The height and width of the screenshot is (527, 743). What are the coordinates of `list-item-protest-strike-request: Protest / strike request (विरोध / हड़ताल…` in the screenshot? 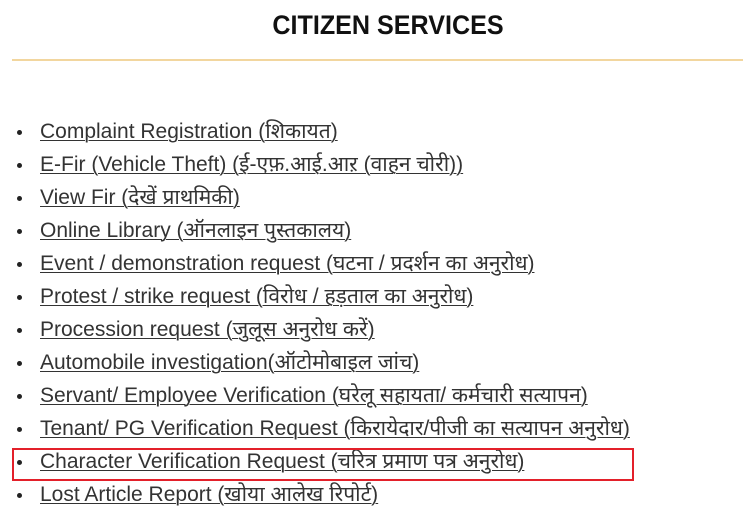 It's located at (315, 296).